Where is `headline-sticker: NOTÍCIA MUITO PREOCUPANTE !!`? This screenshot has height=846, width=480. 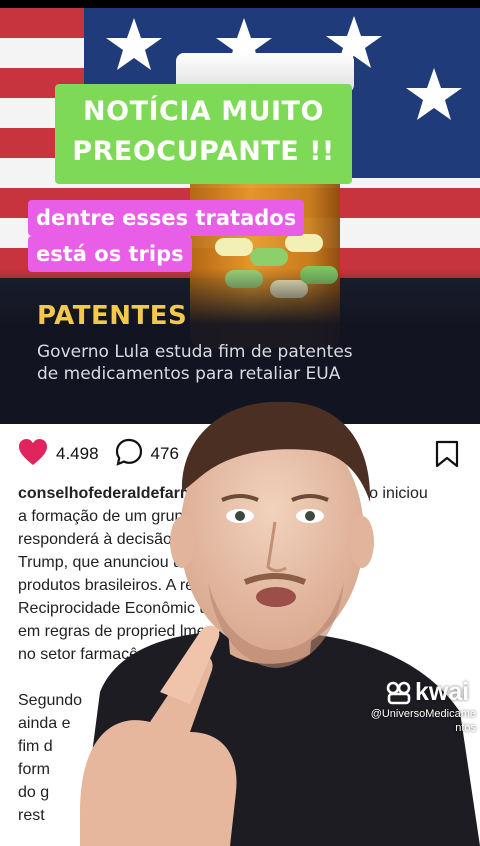
headline-sticker: NOTÍCIA MUITO PREOCUPANTE !! is located at coordinates (203, 134).